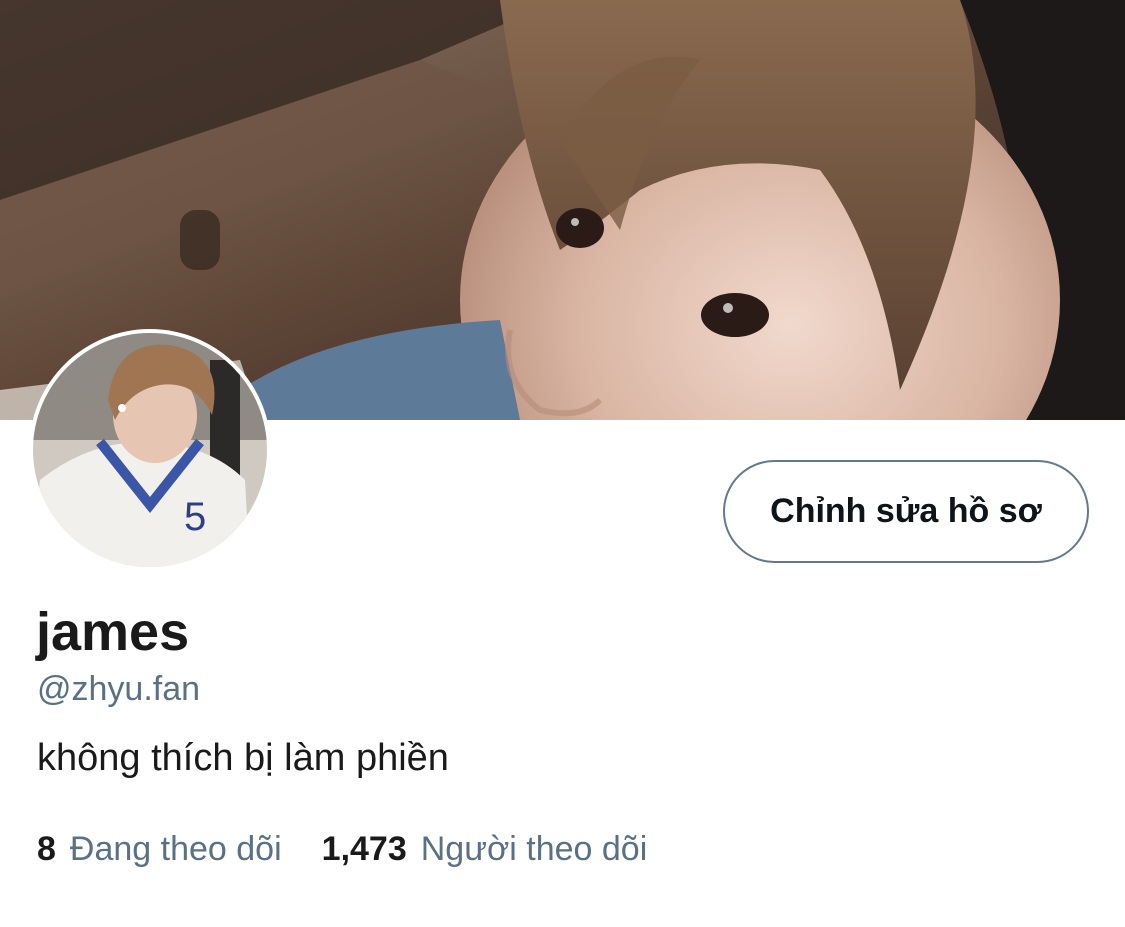  Describe the element at coordinates (243, 758) in the screenshot. I see `profile-bio: không thích bị làm phiền` at that location.